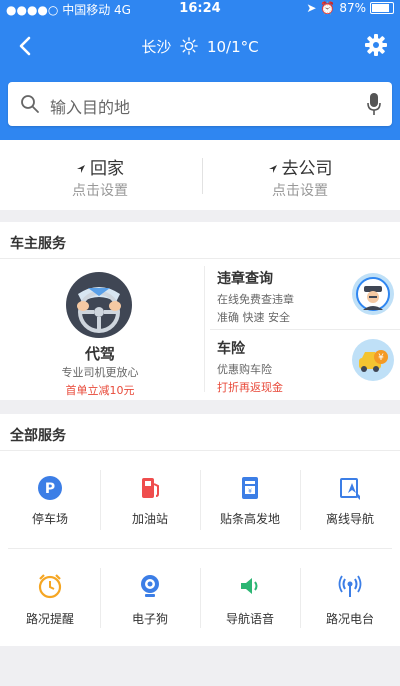 This screenshot has height=686, width=400. I want to click on service-label: 停车场, so click(49, 519).